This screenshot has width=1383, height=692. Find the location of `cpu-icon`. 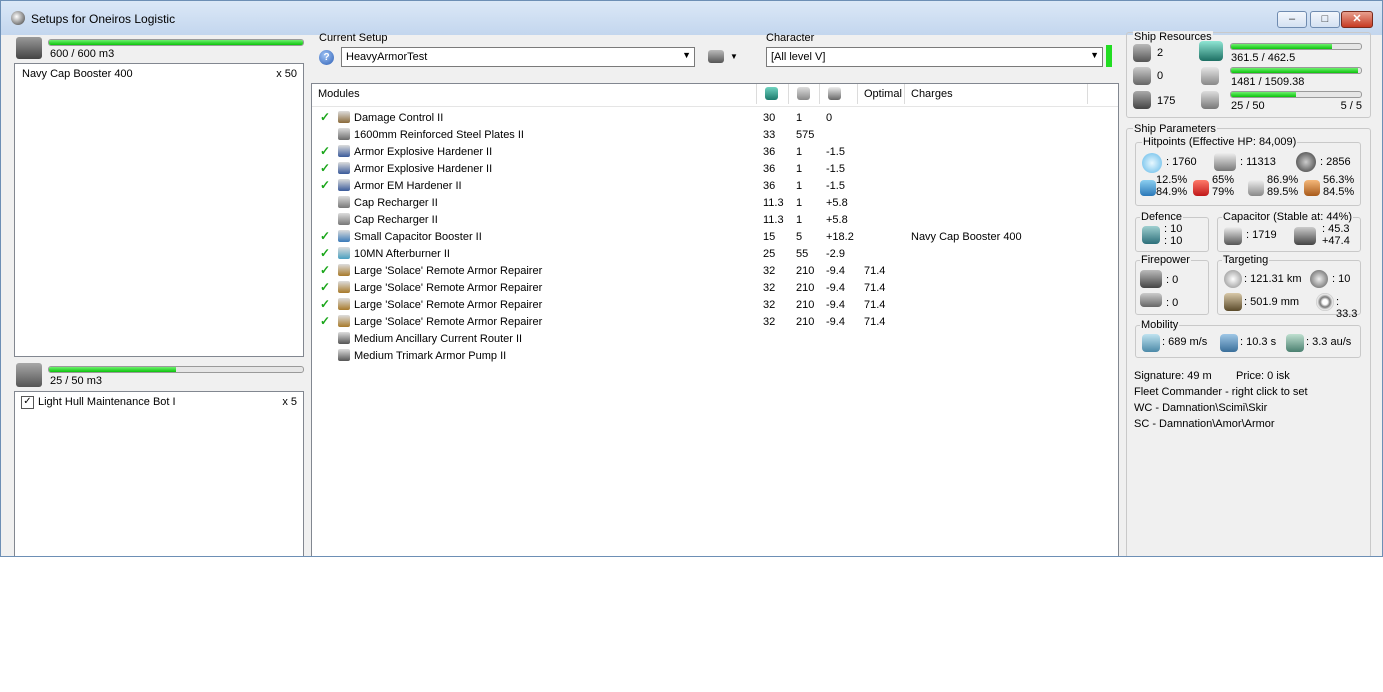

cpu-icon is located at coordinates (1211, 51).